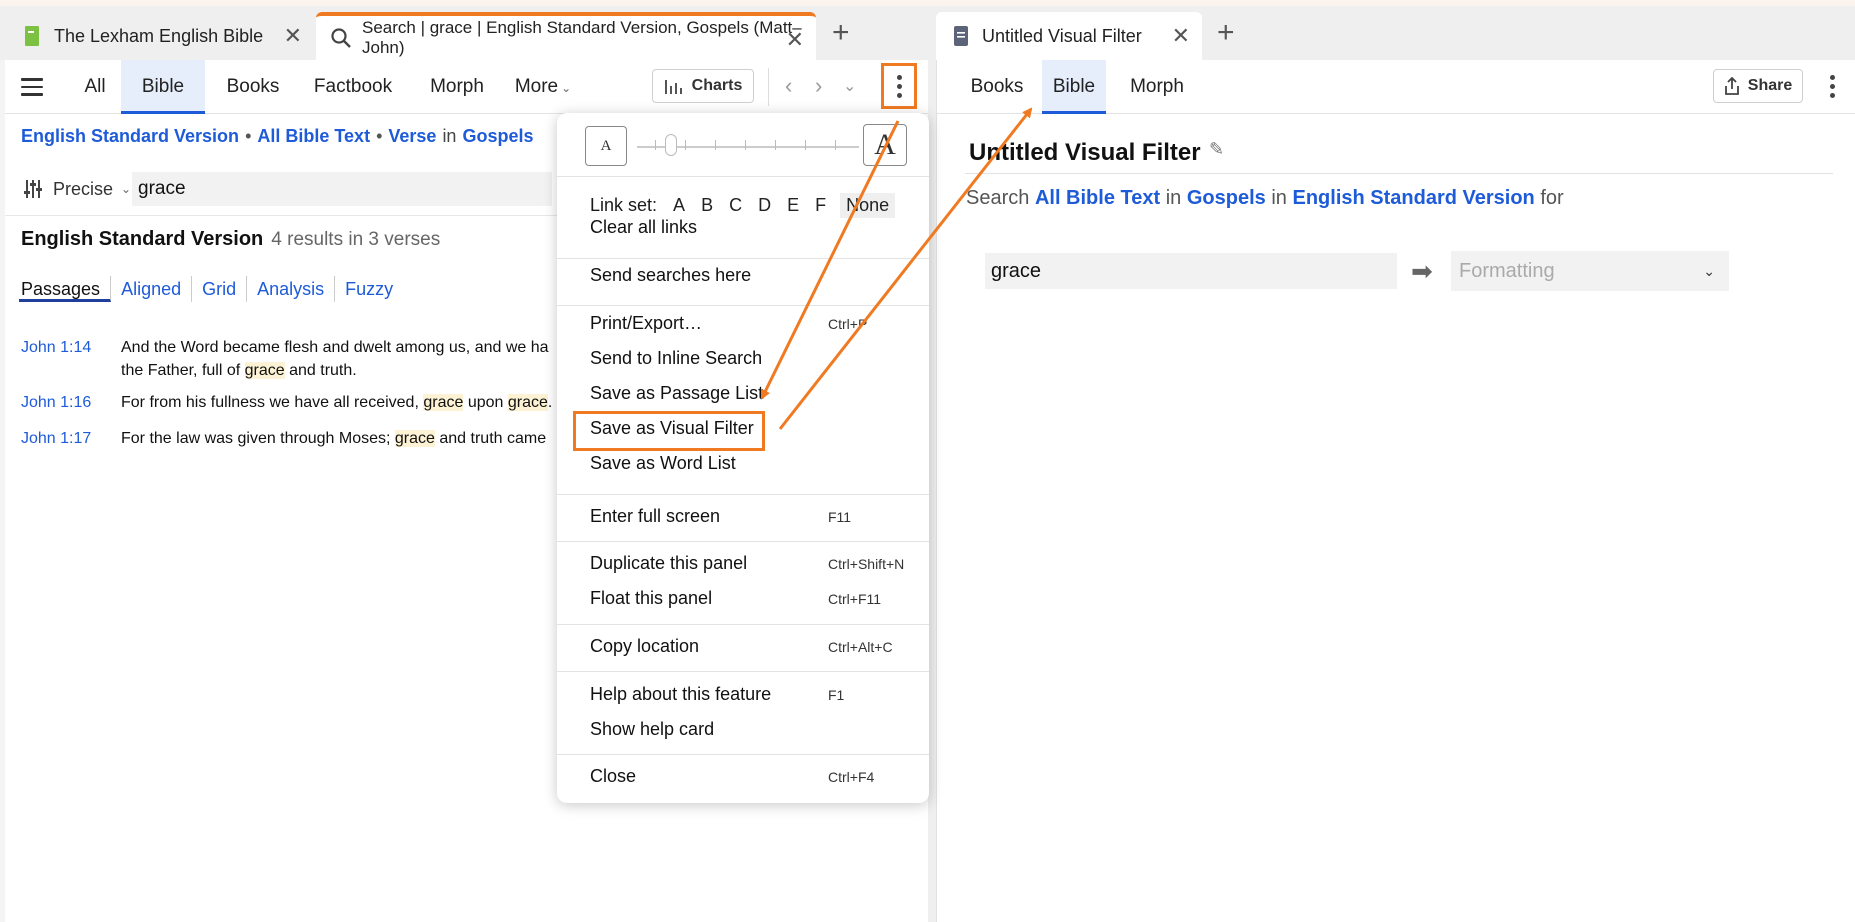  Describe the element at coordinates (818, 86) in the screenshot. I see `forward-icon: ›` at that location.